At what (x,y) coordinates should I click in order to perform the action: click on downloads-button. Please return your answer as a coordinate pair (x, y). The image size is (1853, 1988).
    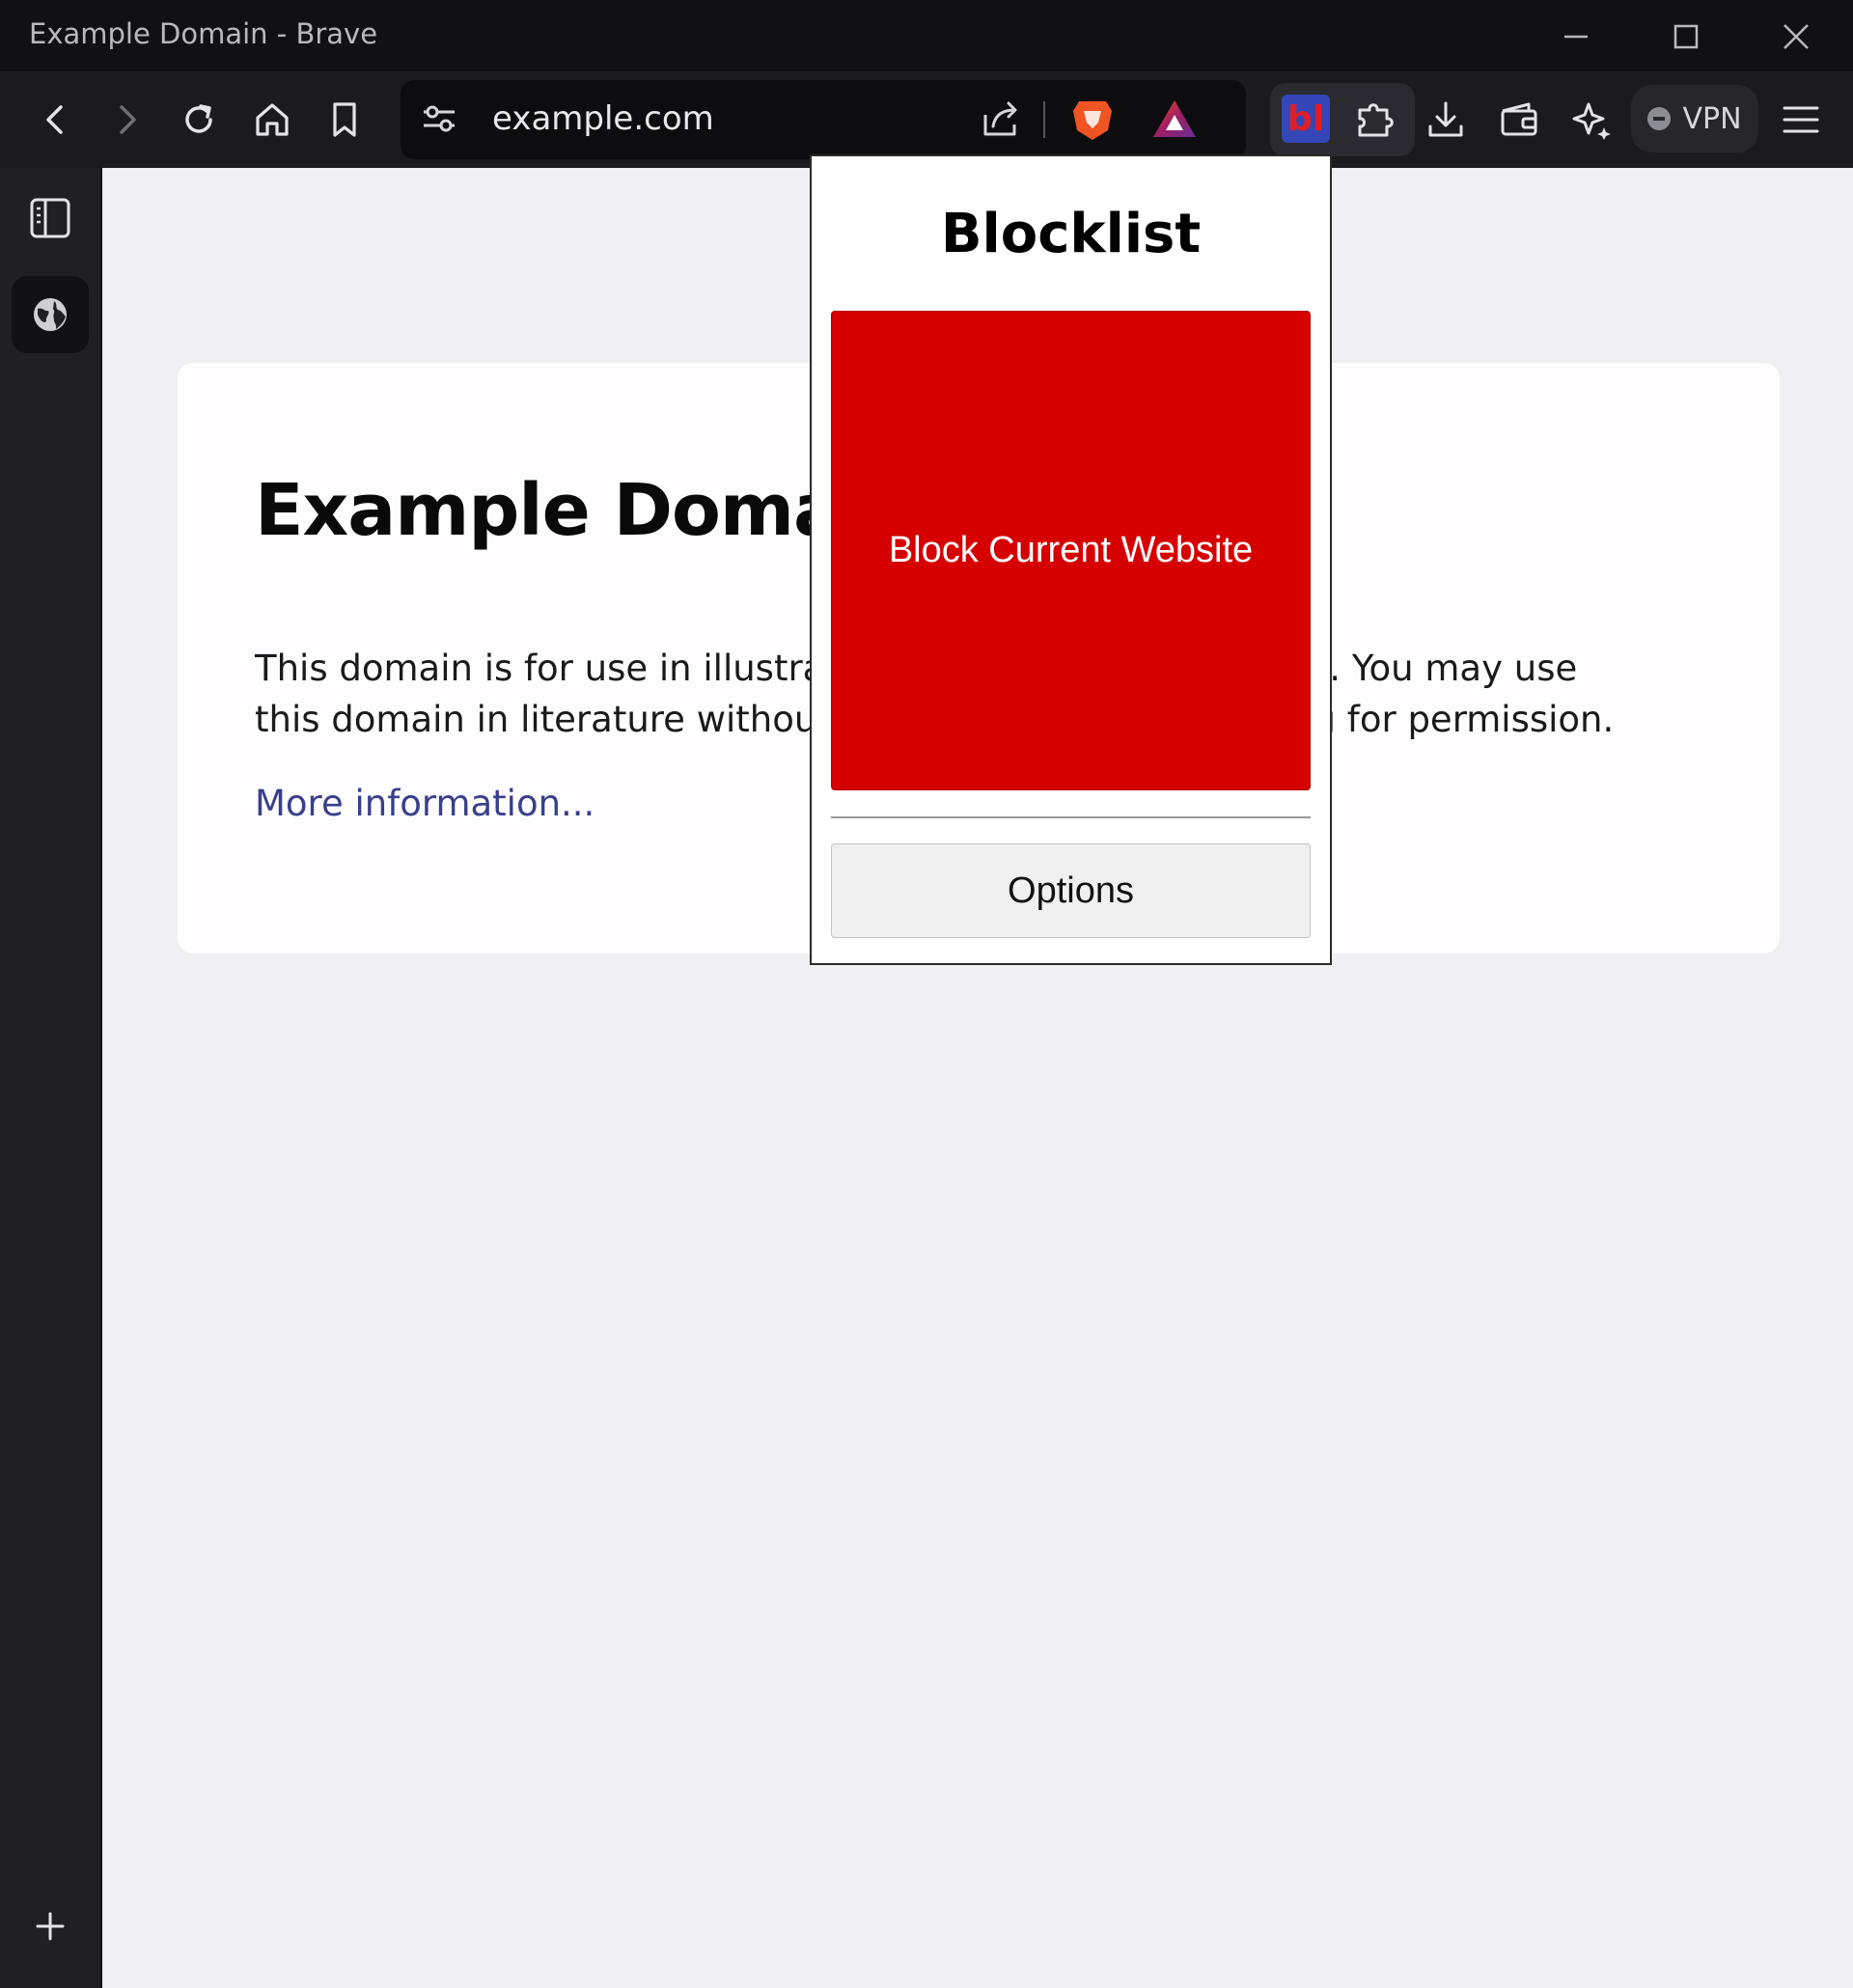
    Looking at the image, I should click on (1446, 120).